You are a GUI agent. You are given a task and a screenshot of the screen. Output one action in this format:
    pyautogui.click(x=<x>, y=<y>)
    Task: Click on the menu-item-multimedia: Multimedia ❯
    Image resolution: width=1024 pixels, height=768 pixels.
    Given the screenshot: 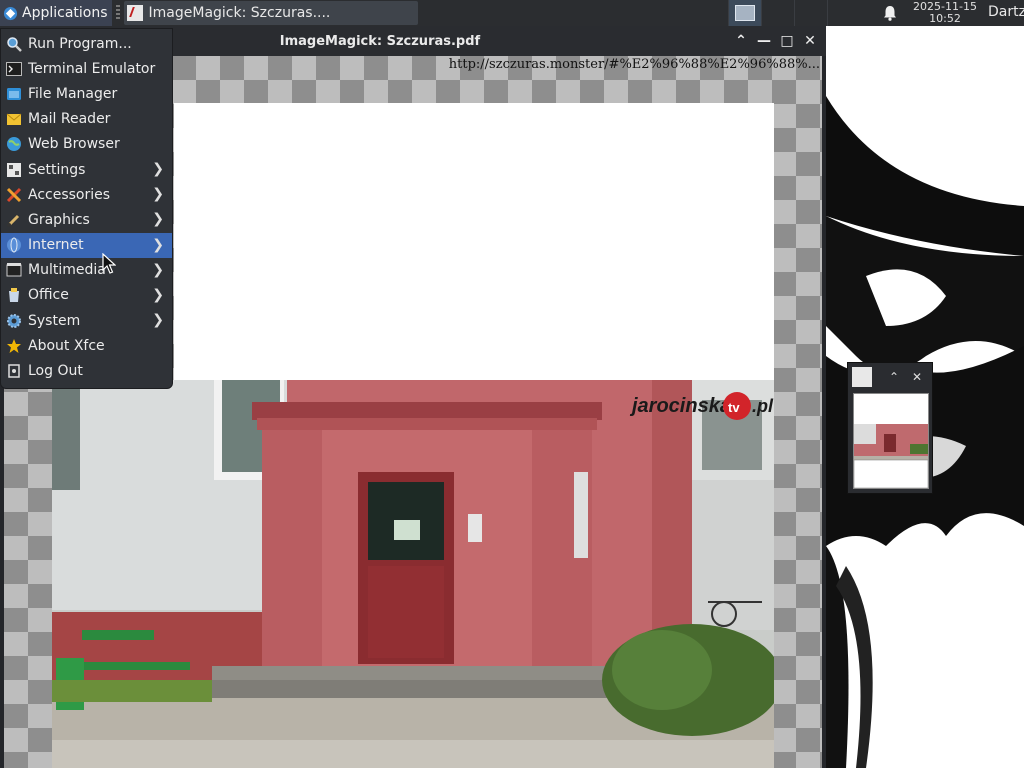 What is the action you would take?
    pyautogui.click(x=86, y=270)
    